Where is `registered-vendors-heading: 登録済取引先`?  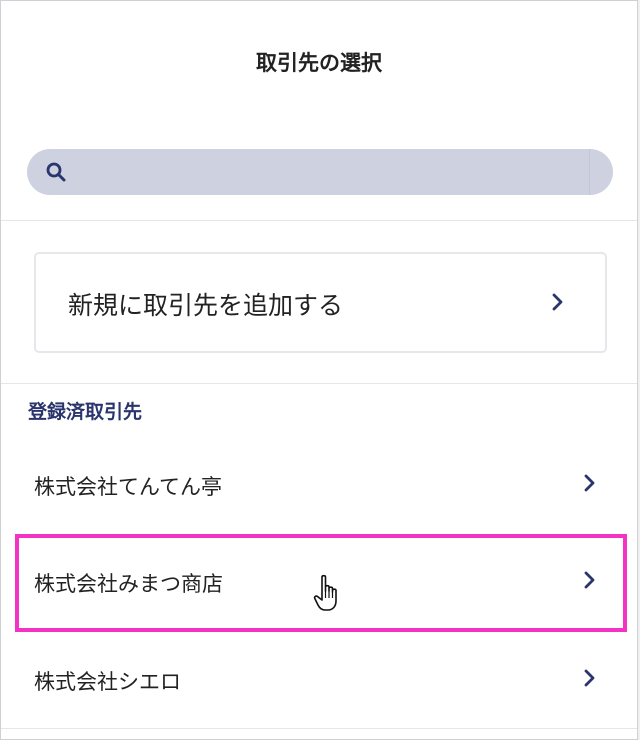 registered-vendors-heading: 登録済取引先 is located at coordinates (85, 412).